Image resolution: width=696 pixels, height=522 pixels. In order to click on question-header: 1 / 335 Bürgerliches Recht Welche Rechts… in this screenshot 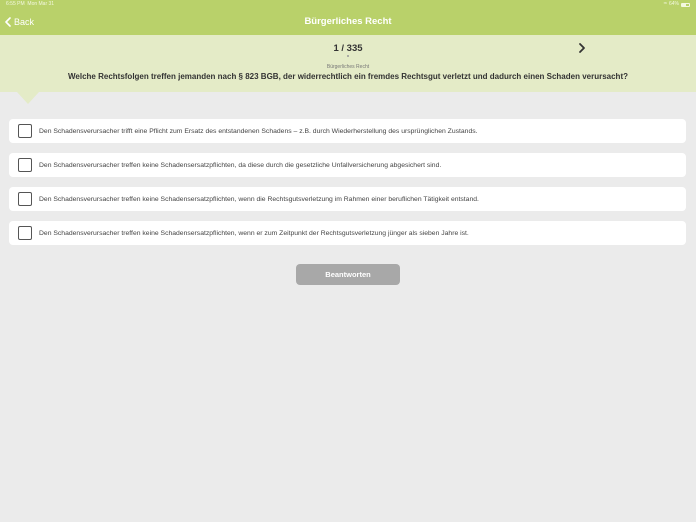, I will do `click(348, 63)`.